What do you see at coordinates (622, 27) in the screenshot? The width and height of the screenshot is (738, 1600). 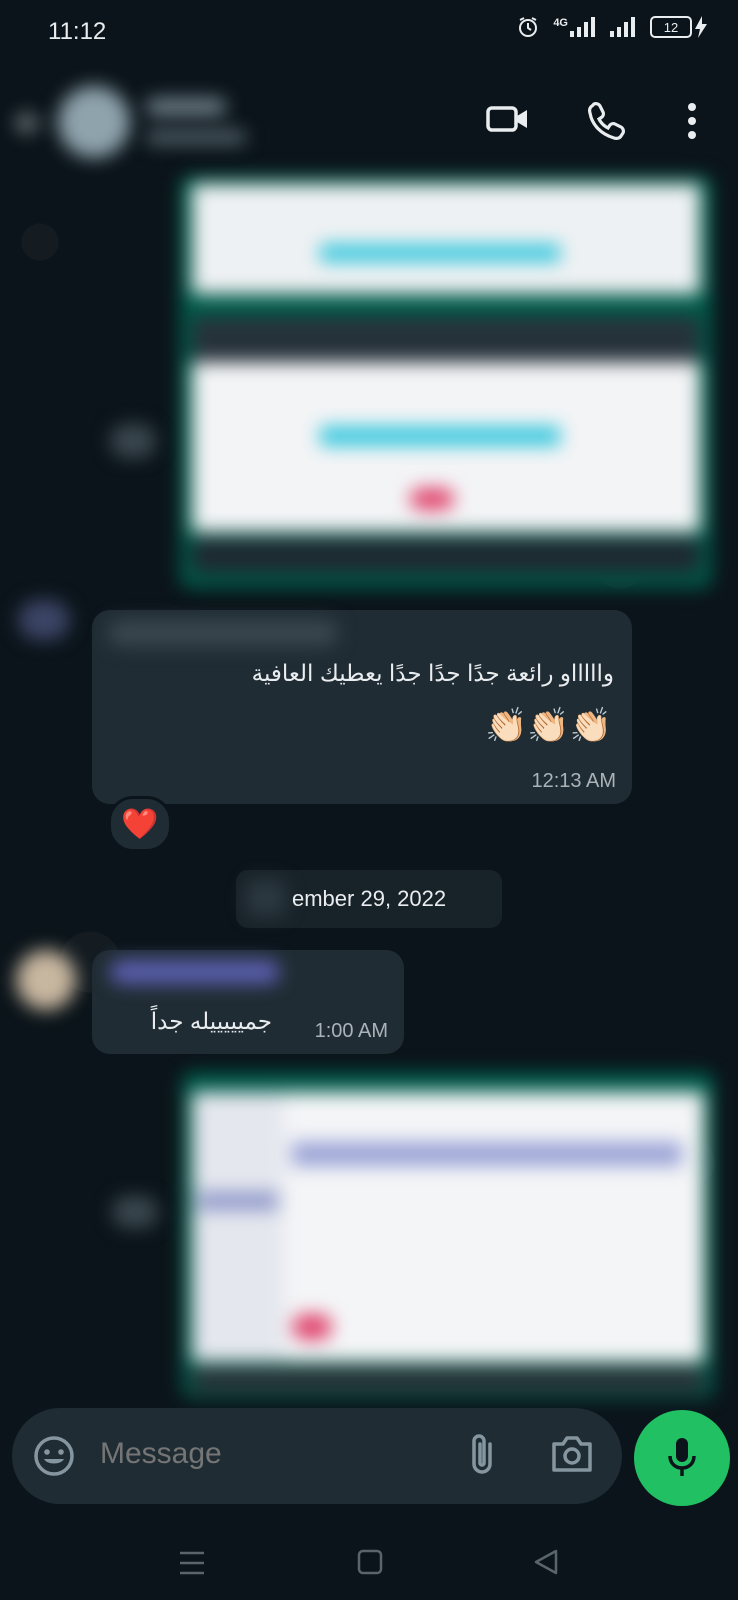 I see `signal-icon` at bounding box center [622, 27].